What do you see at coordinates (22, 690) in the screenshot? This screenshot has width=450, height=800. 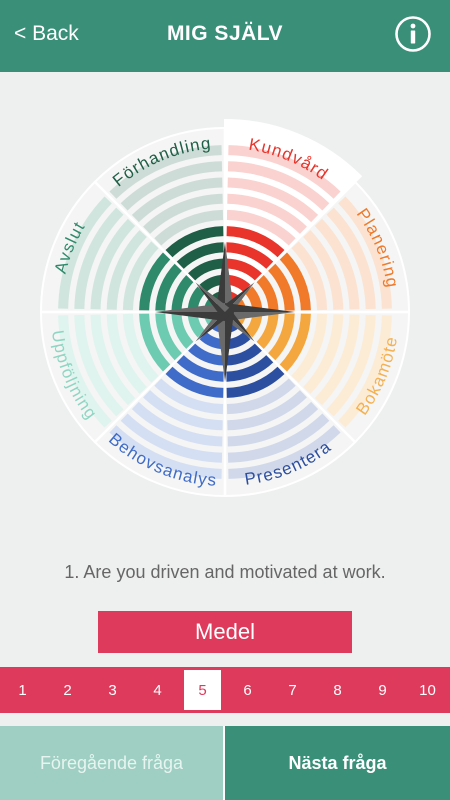 I see `scale-option-1: 1` at bounding box center [22, 690].